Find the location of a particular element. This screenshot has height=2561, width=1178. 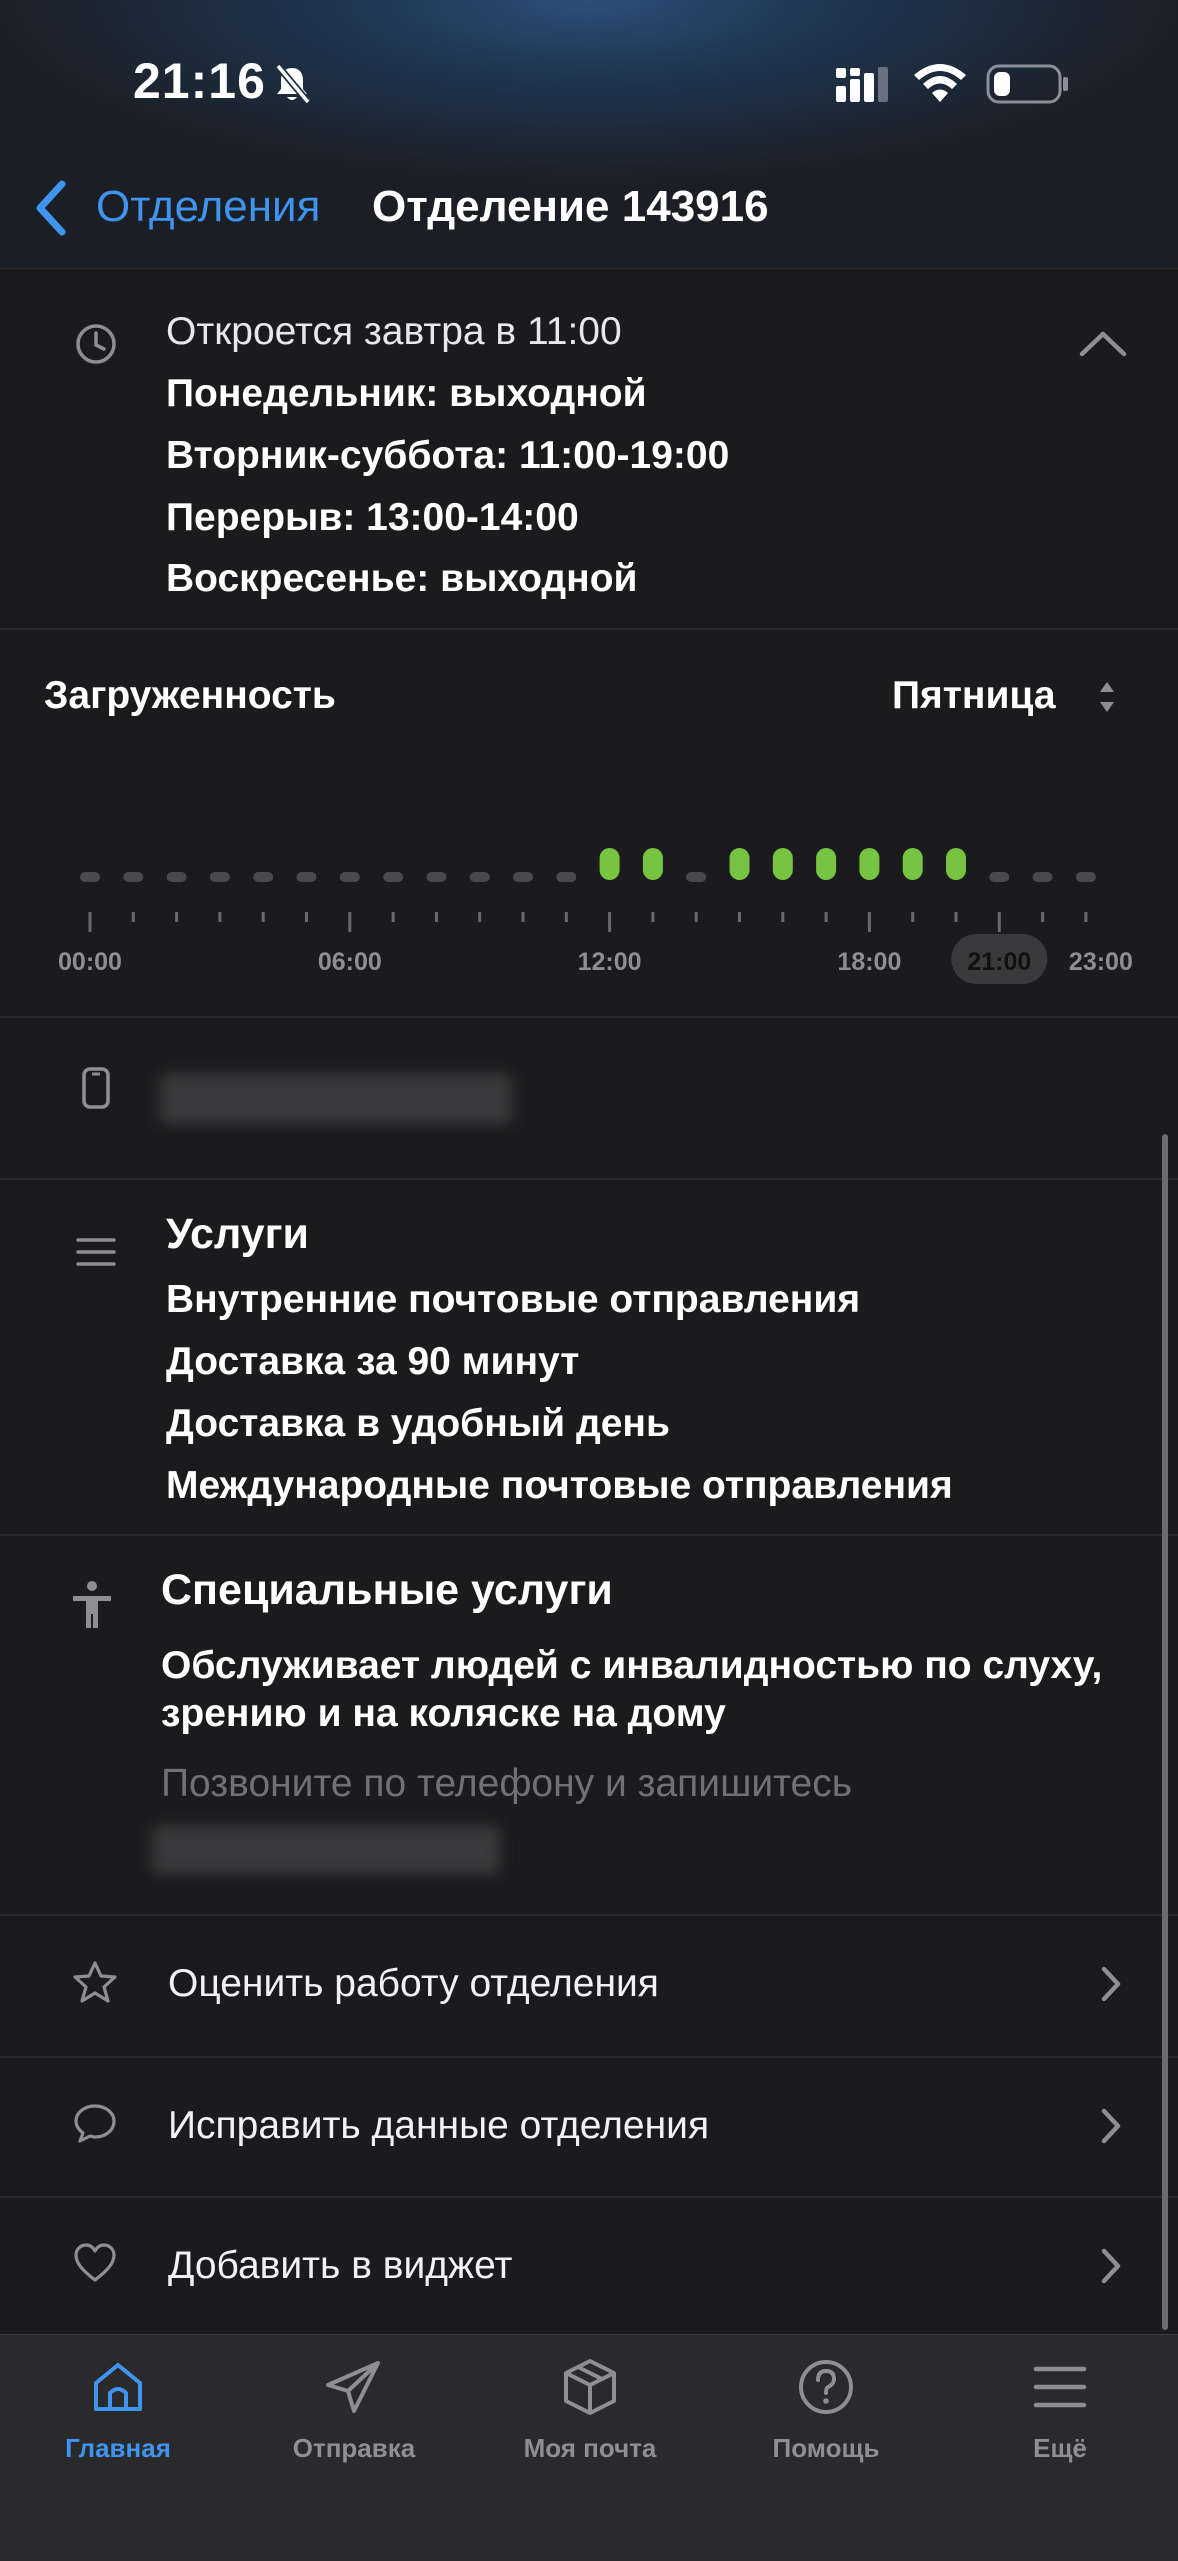

tick-label: 18:00 is located at coordinates (869, 962).